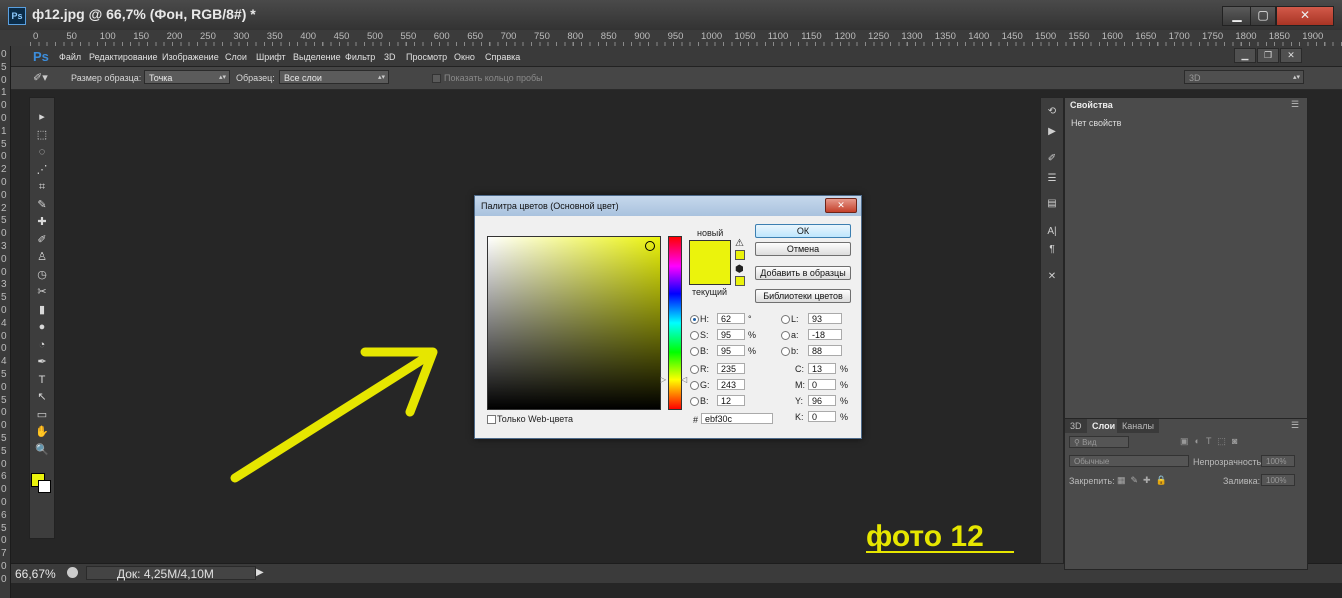  I want to click on menu-item: Файл, so click(70, 57).